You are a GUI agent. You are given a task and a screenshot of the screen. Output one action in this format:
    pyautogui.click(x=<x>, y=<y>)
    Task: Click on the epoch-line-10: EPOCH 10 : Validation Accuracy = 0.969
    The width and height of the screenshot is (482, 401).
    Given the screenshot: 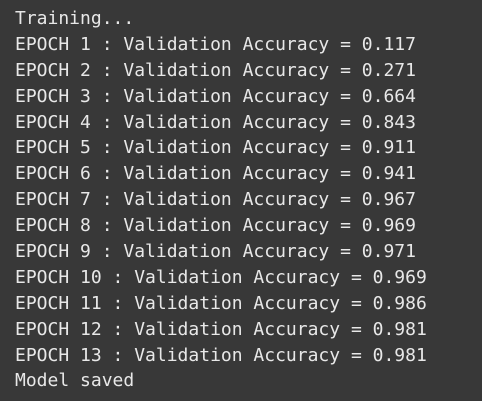 What is the action you would take?
    pyautogui.click(x=221, y=277)
    